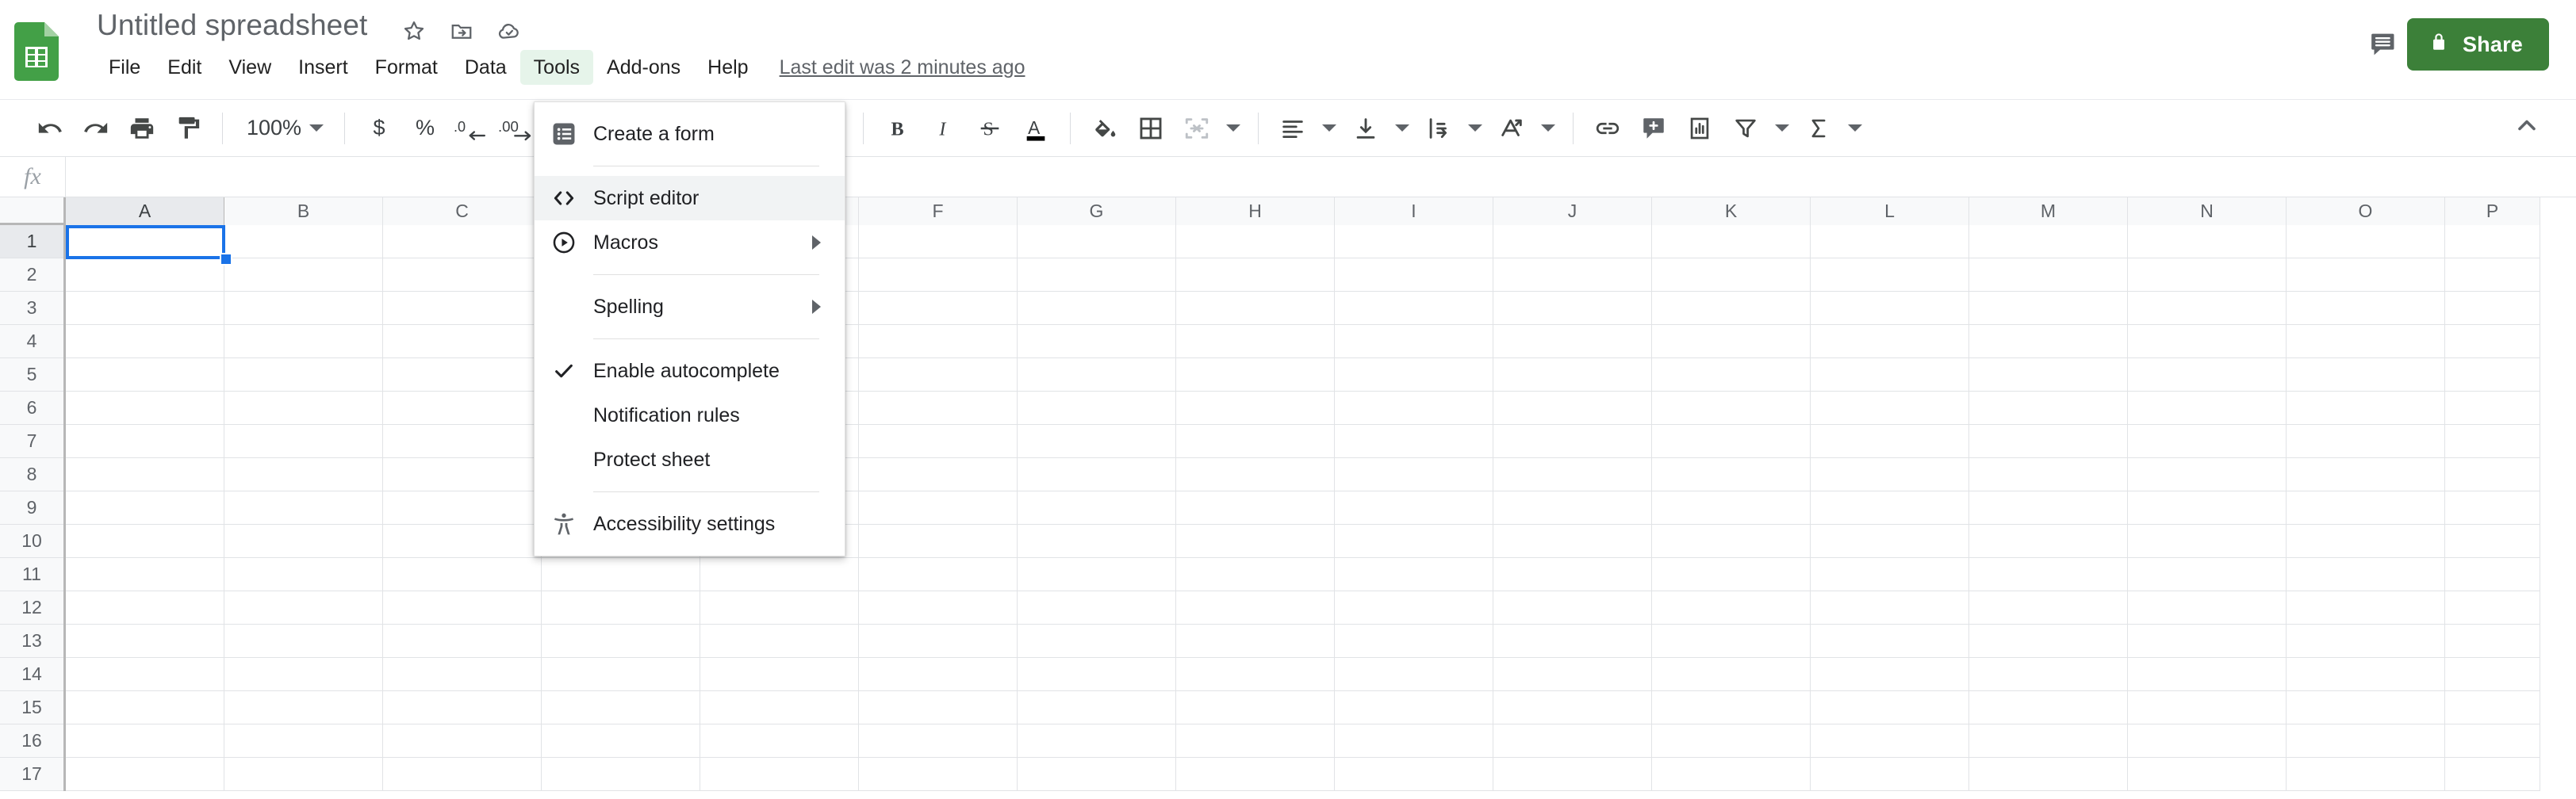 This screenshot has width=2576, height=799. I want to click on cell-F17, so click(938, 774).